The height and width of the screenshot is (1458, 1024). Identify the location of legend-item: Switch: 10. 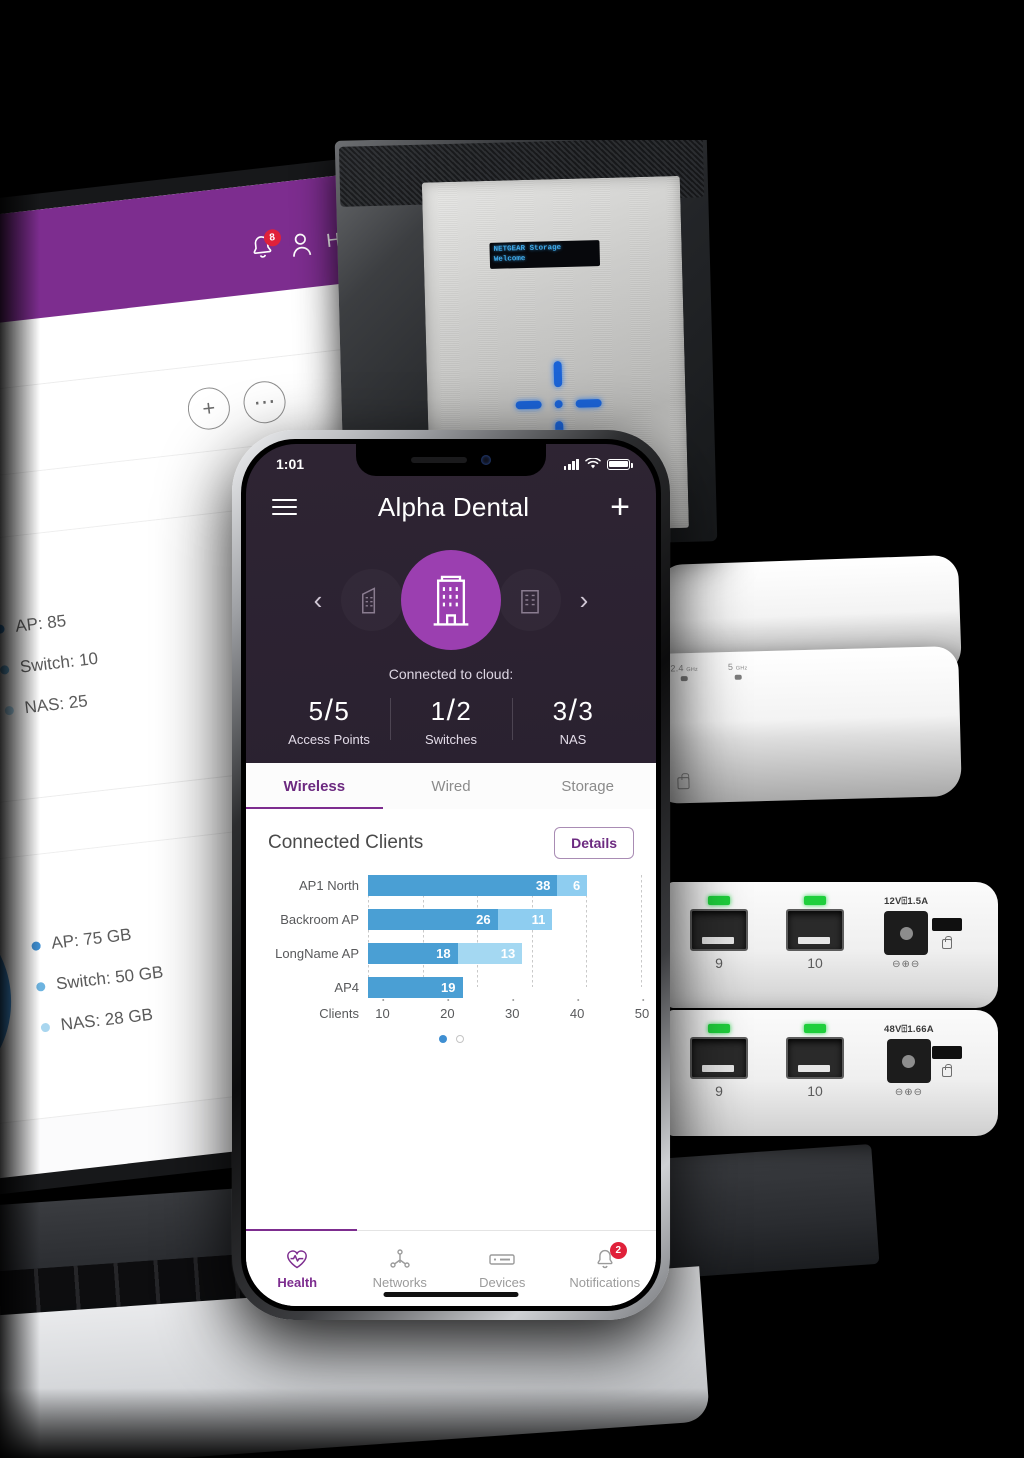
(49, 664).